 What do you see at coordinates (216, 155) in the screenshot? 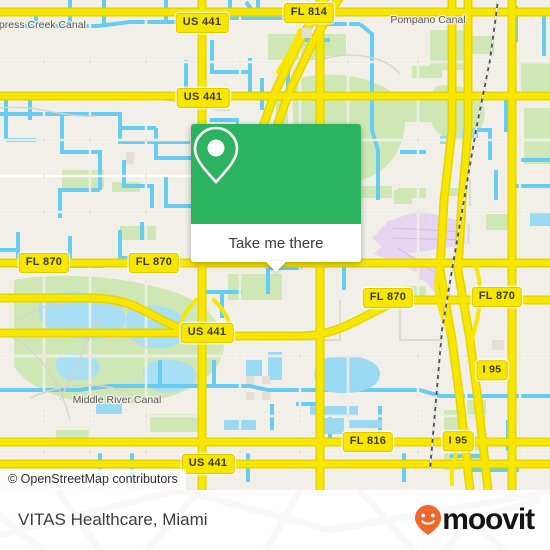
I see `location-pin-icon` at bounding box center [216, 155].